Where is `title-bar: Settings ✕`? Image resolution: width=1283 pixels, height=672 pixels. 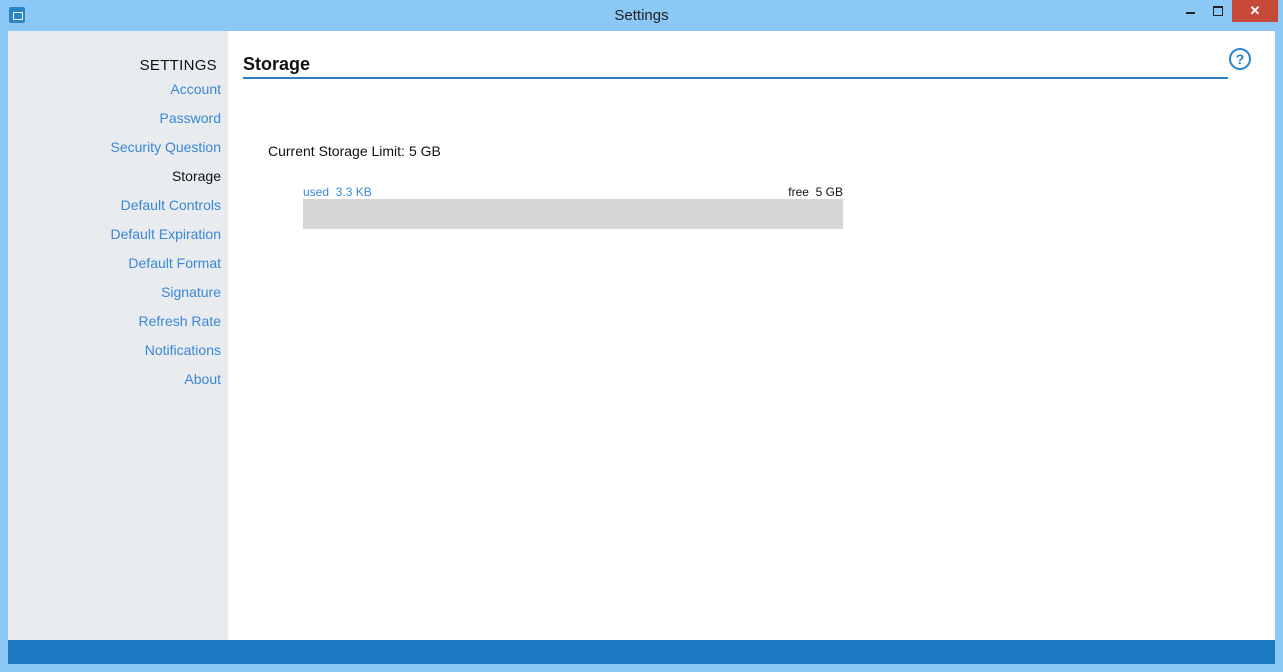 title-bar: Settings ✕ is located at coordinates (641, 15).